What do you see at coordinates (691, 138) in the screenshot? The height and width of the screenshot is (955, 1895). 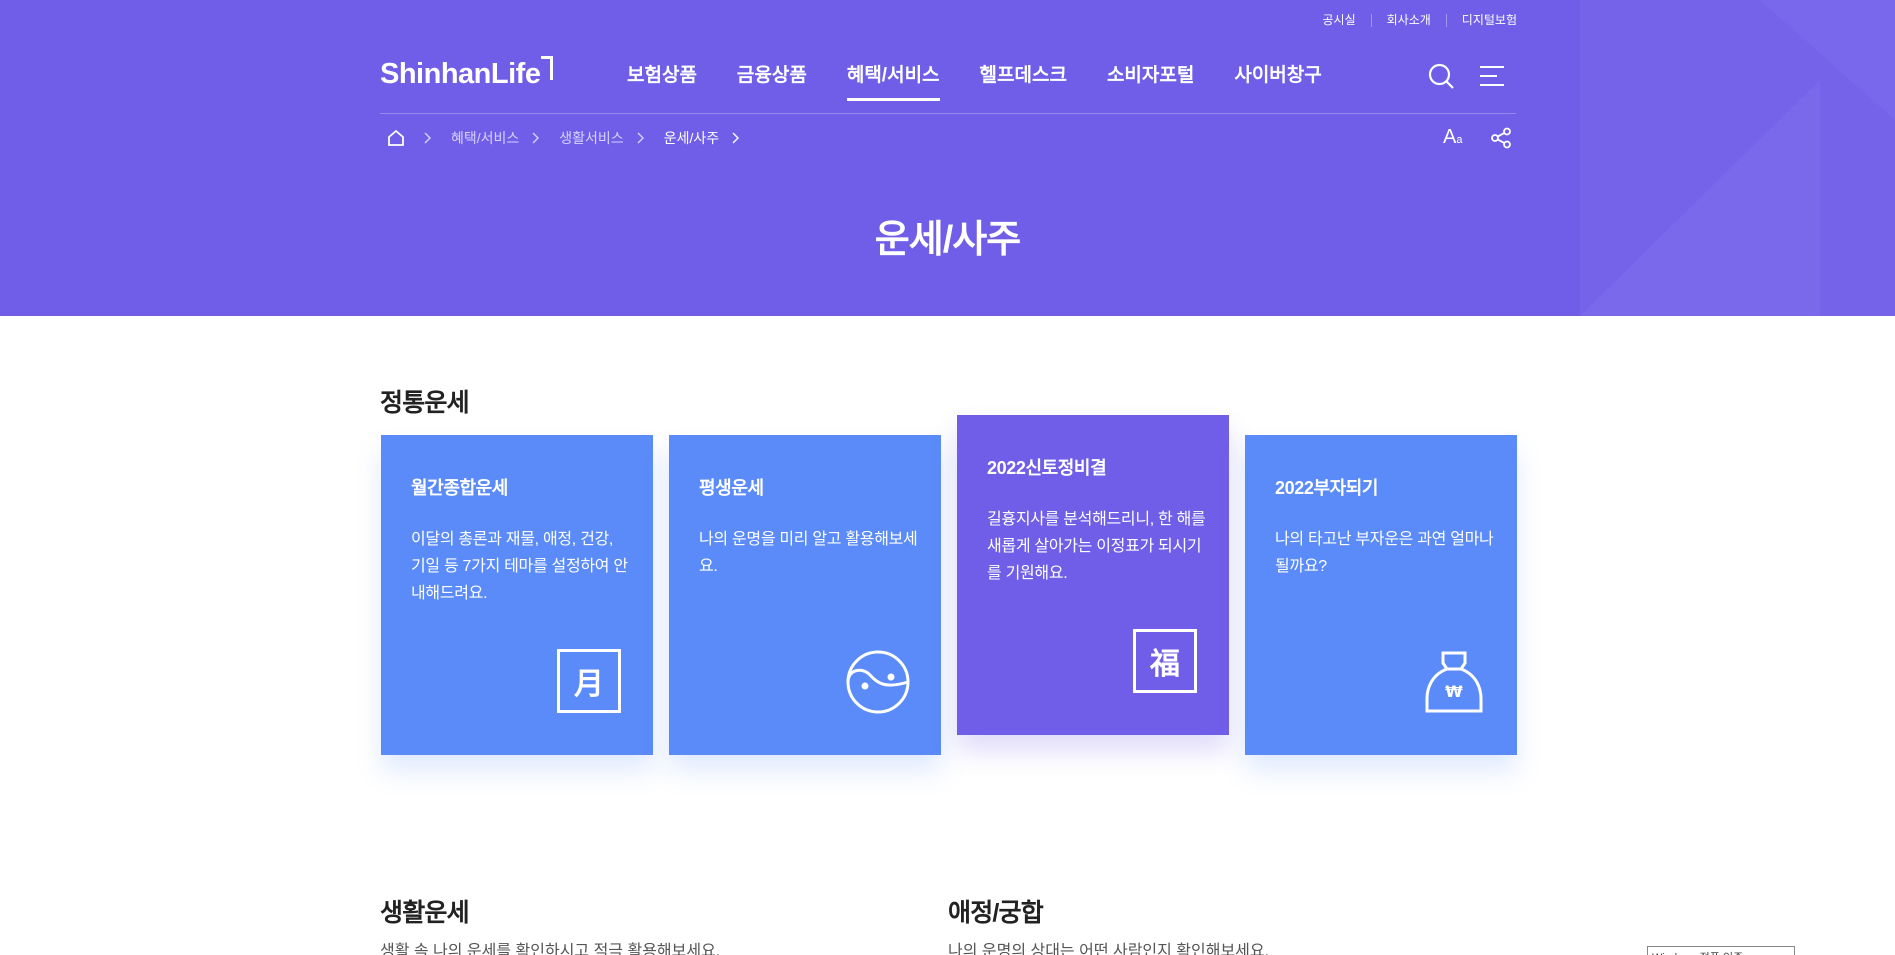 I see `breadcrumb-fortune: 운세/사주` at bounding box center [691, 138].